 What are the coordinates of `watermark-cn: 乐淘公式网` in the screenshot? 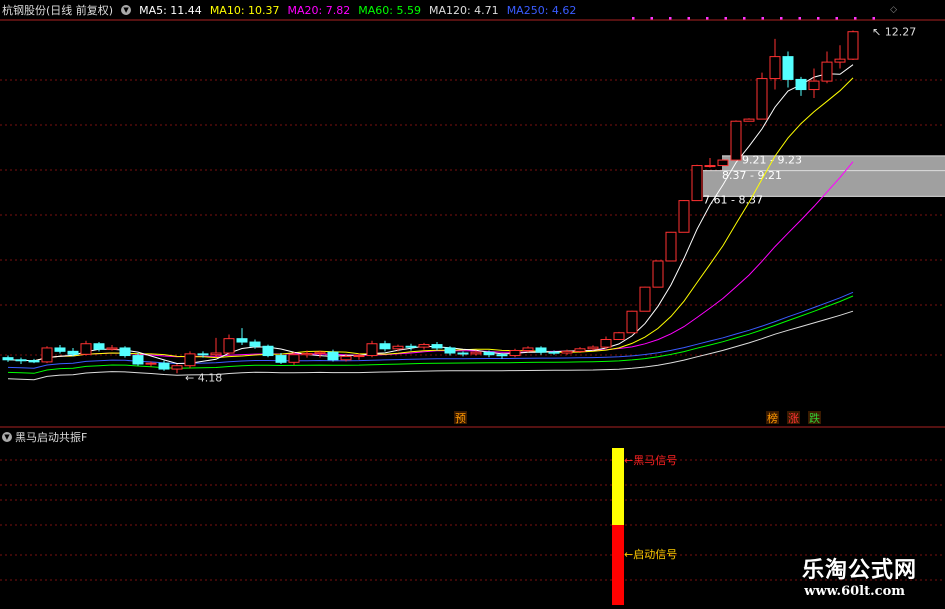 It's located at (859, 570).